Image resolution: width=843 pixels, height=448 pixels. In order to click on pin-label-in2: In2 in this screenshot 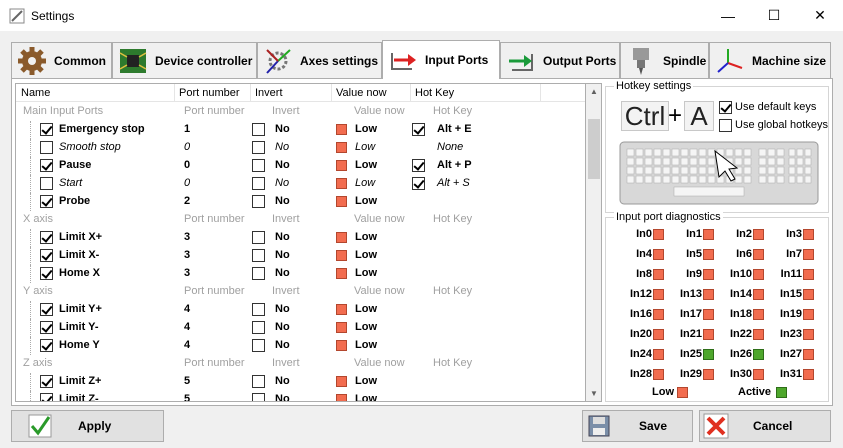, I will do `click(744, 234)`.